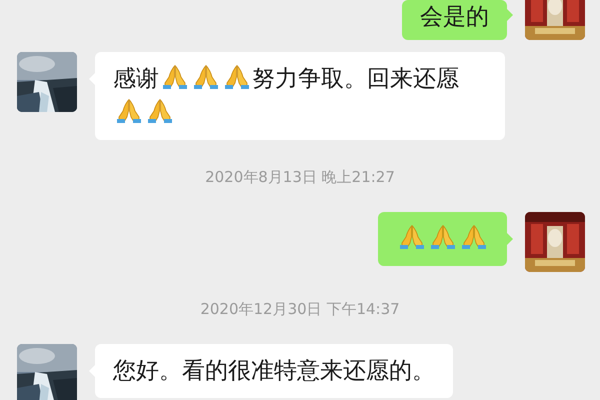  What do you see at coordinates (454, 20) in the screenshot?
I see `message-bubble: 会是的` at bounding box center [454, 20].